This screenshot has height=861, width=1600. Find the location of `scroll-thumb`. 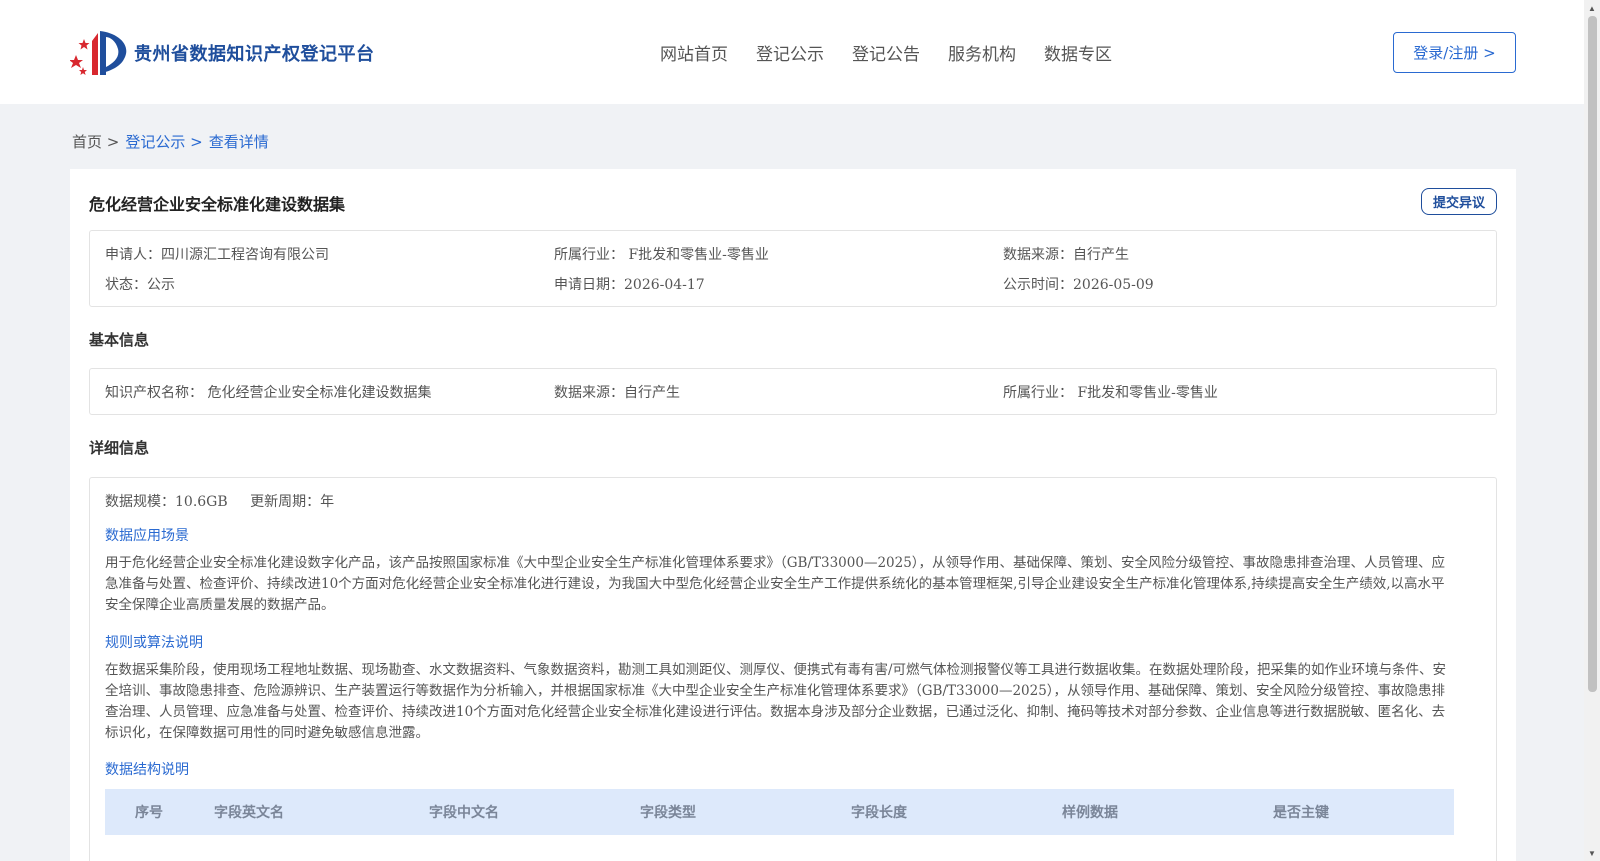

scroll-thumb is located at coordinates (1592, 354).